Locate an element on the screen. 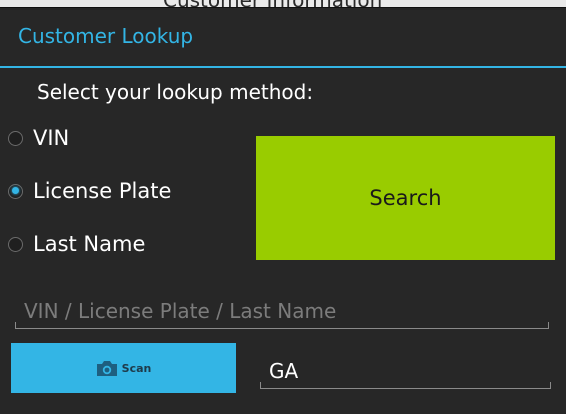 This screenshot has height=414, width=566. state-field is located at coordinates (405, 371).